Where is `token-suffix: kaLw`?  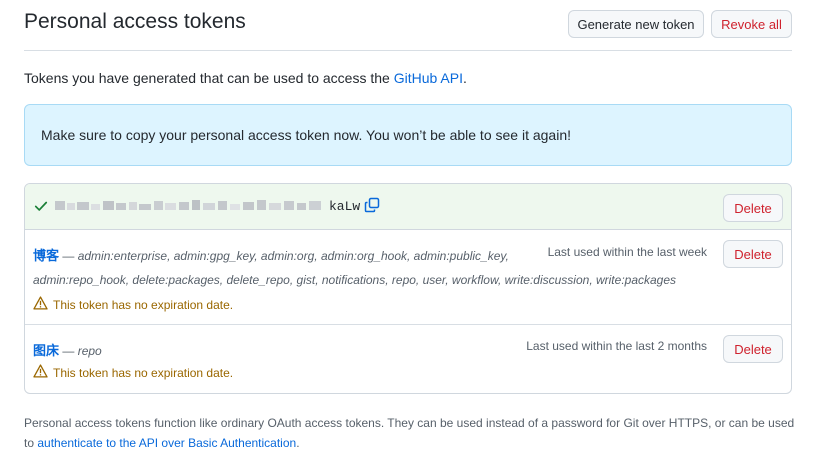 token-suffix: kaLw is located at coordinates (345, 206).